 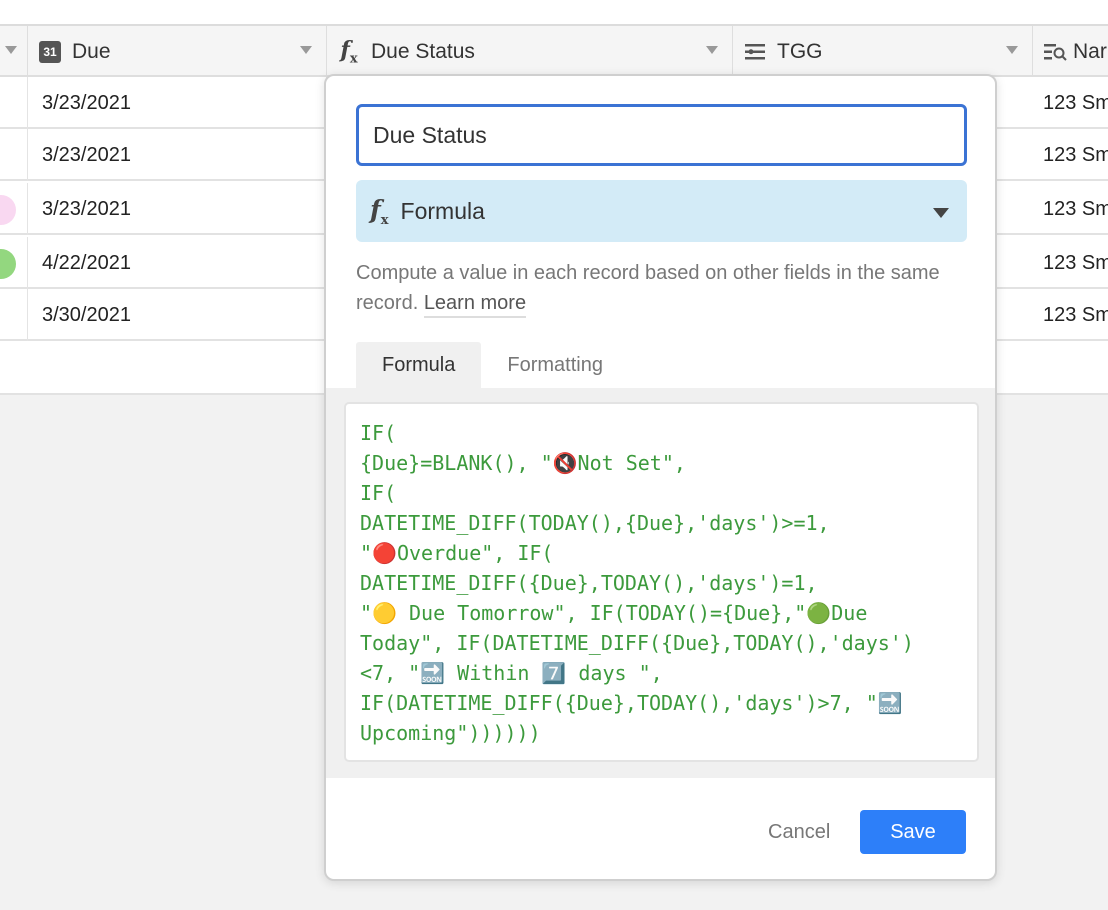 I want to click on calendar-icon: 31, so click(x=50, y=52).